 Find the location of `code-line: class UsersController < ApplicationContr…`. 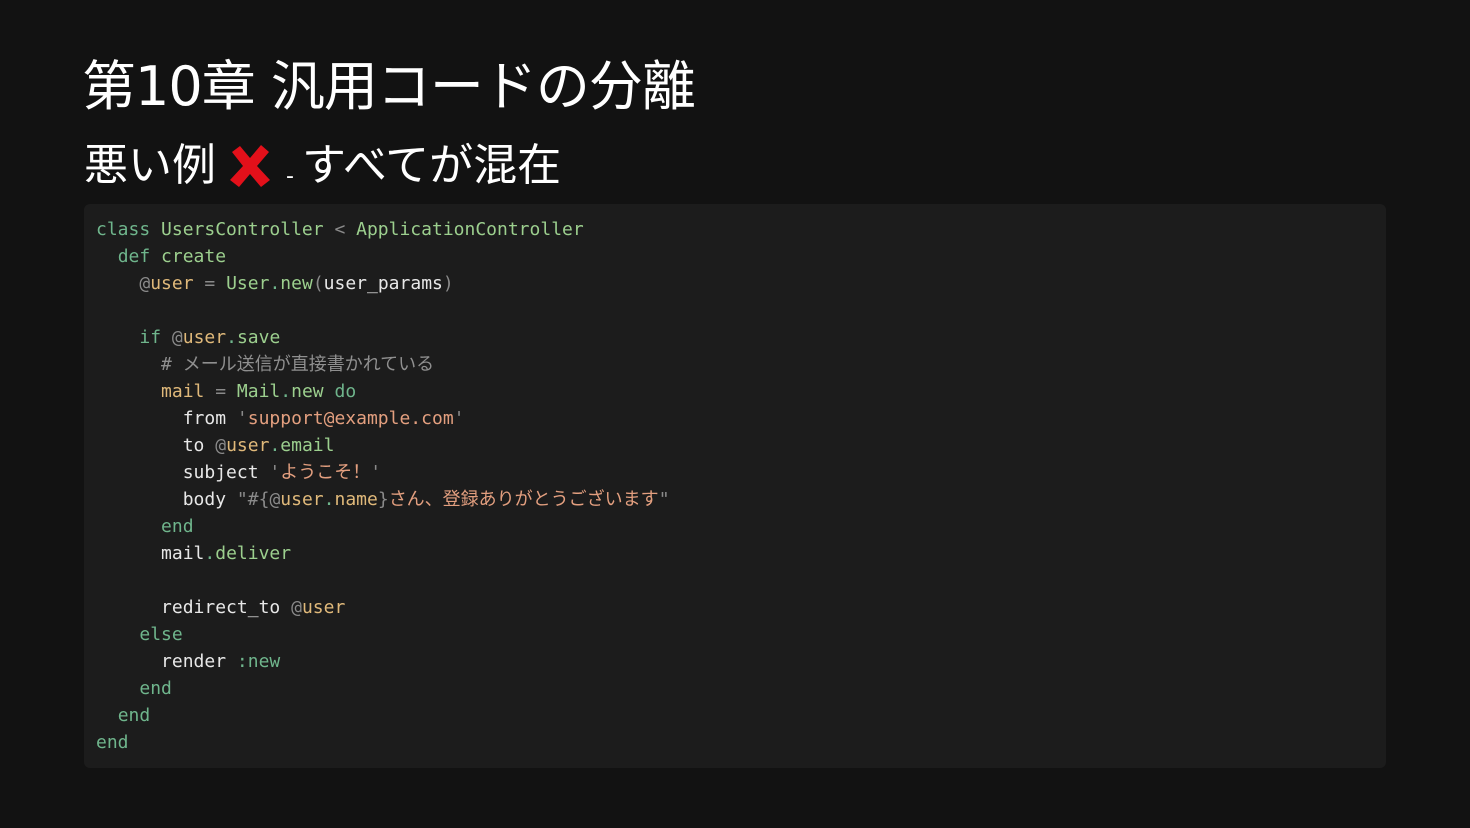

code-line: class UsersController < ApplicationContr… is located at coordinates (340, 229).